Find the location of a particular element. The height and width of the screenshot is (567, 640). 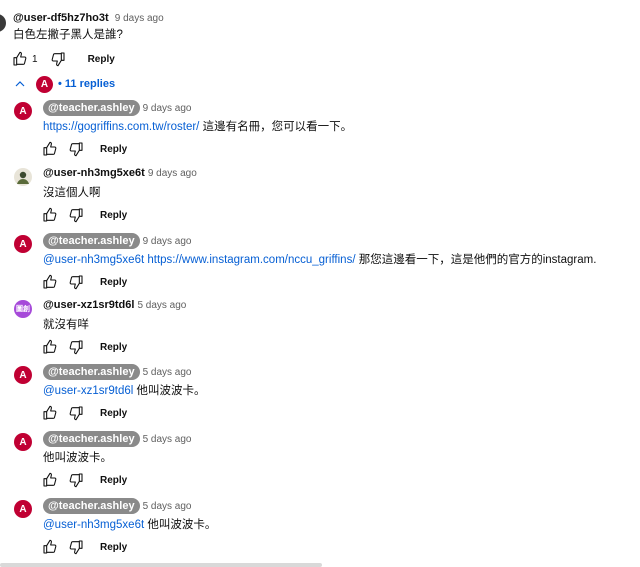

reply-header: @user-xz1sr9td6l 5 days ago is located at coordinates (114, 305).